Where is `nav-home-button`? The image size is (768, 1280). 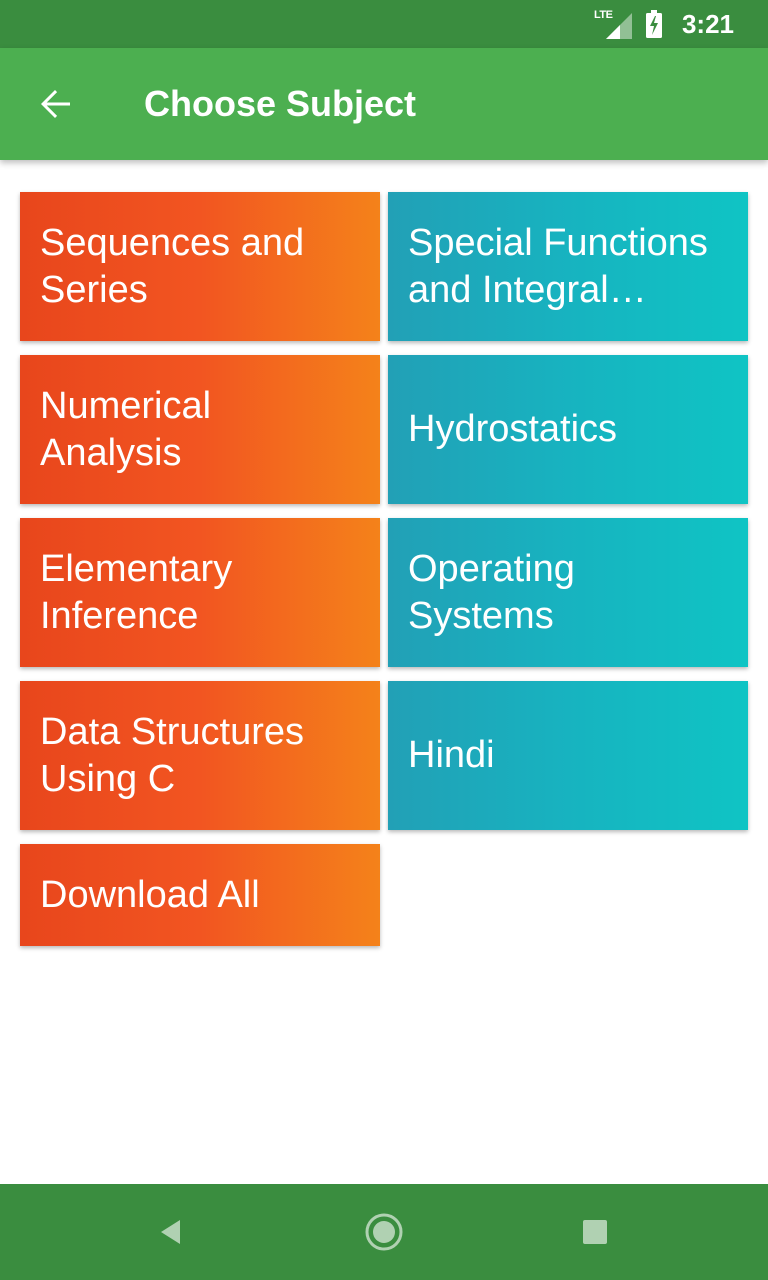 nav-home-button is located at coordinates (384, 1232).